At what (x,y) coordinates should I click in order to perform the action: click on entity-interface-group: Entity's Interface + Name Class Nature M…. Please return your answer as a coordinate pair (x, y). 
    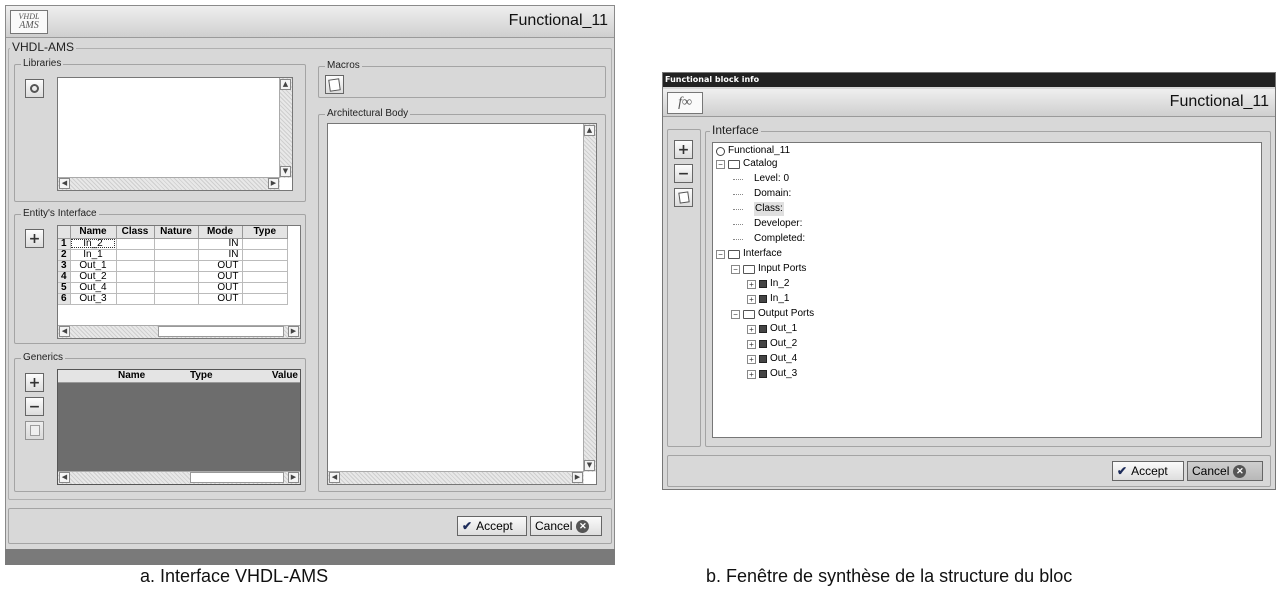
    Looking at the image, I should click on (160, 276).